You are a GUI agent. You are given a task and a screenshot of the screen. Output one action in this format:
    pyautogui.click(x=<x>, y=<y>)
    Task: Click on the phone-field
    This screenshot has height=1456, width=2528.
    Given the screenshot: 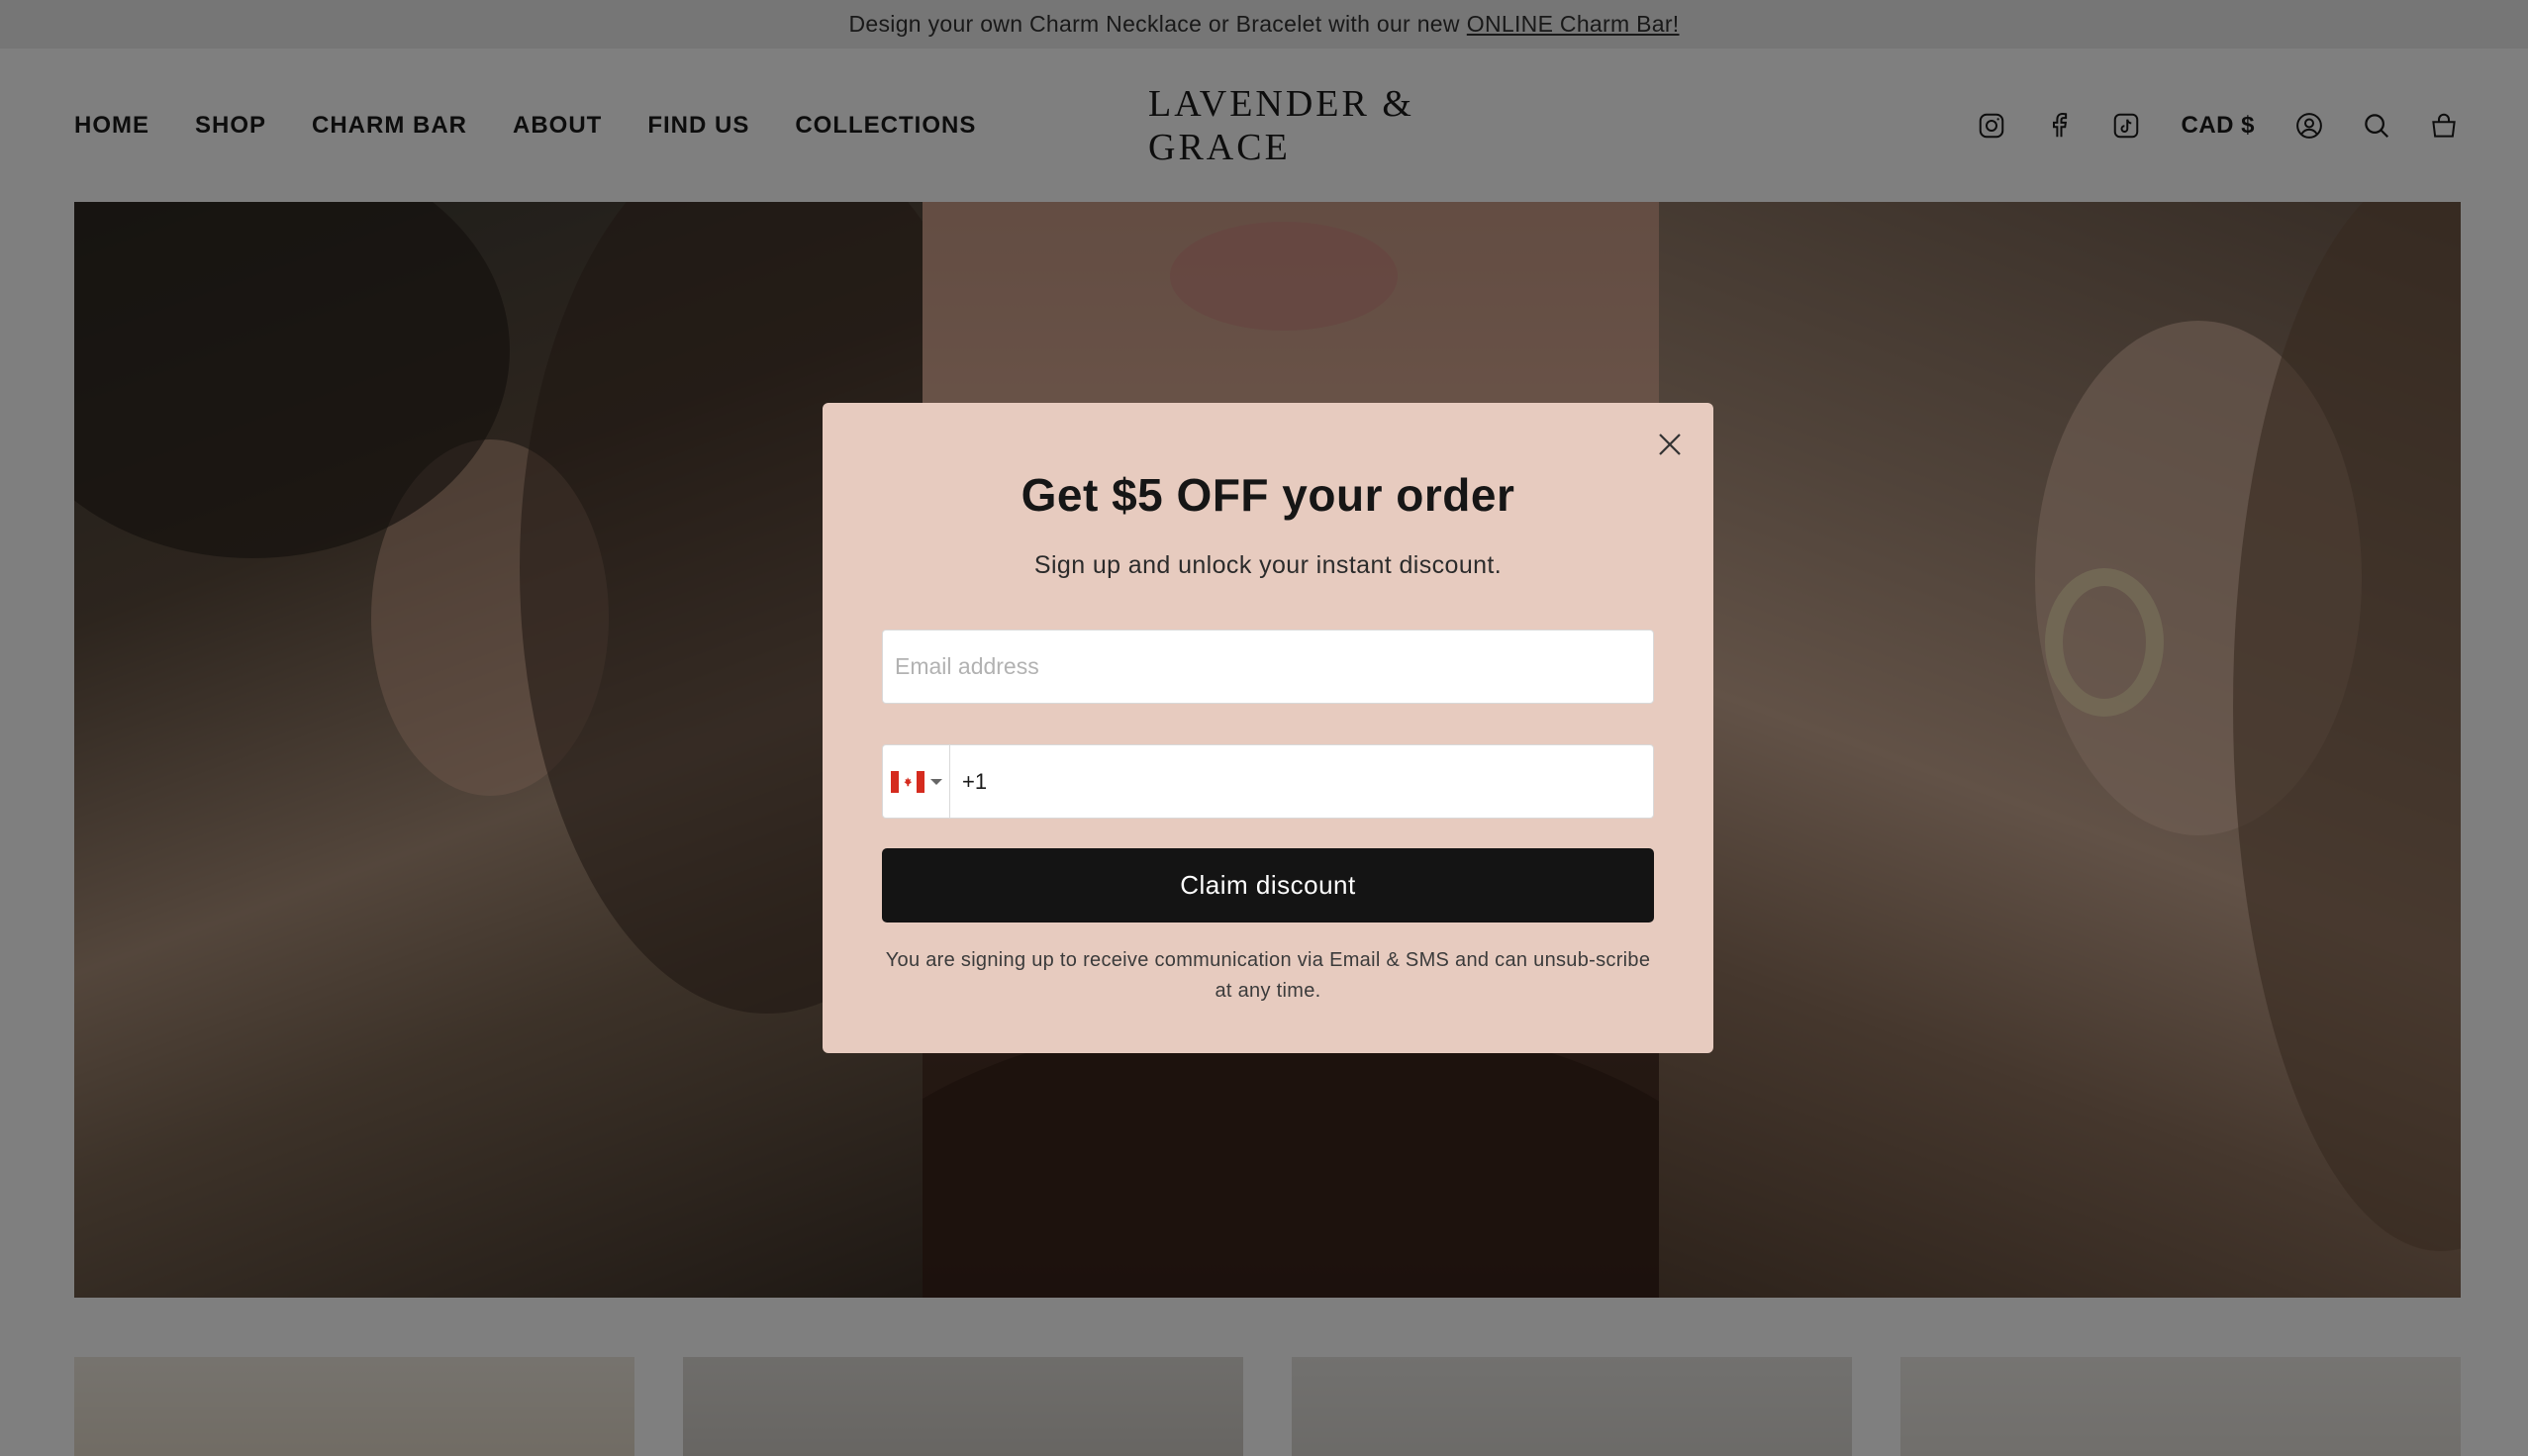 What is the action you would take?
    pyautogui.click(x=1268, y=781)
    